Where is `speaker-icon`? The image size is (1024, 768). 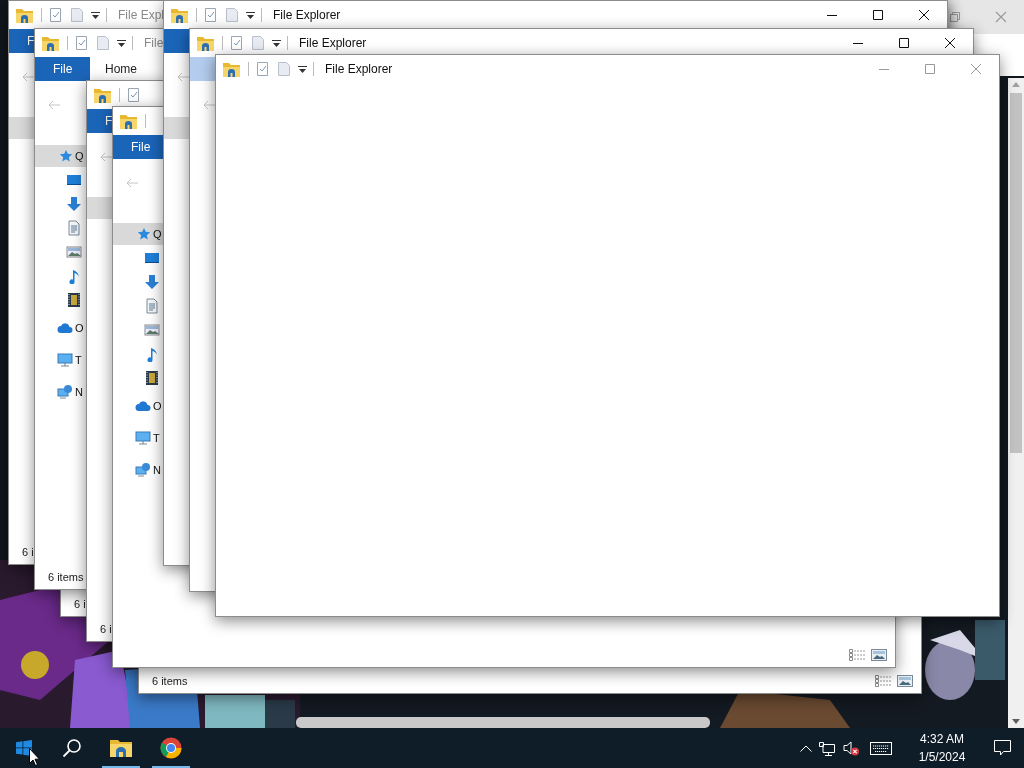 speaker-icon is located at coordinates (851, 748).